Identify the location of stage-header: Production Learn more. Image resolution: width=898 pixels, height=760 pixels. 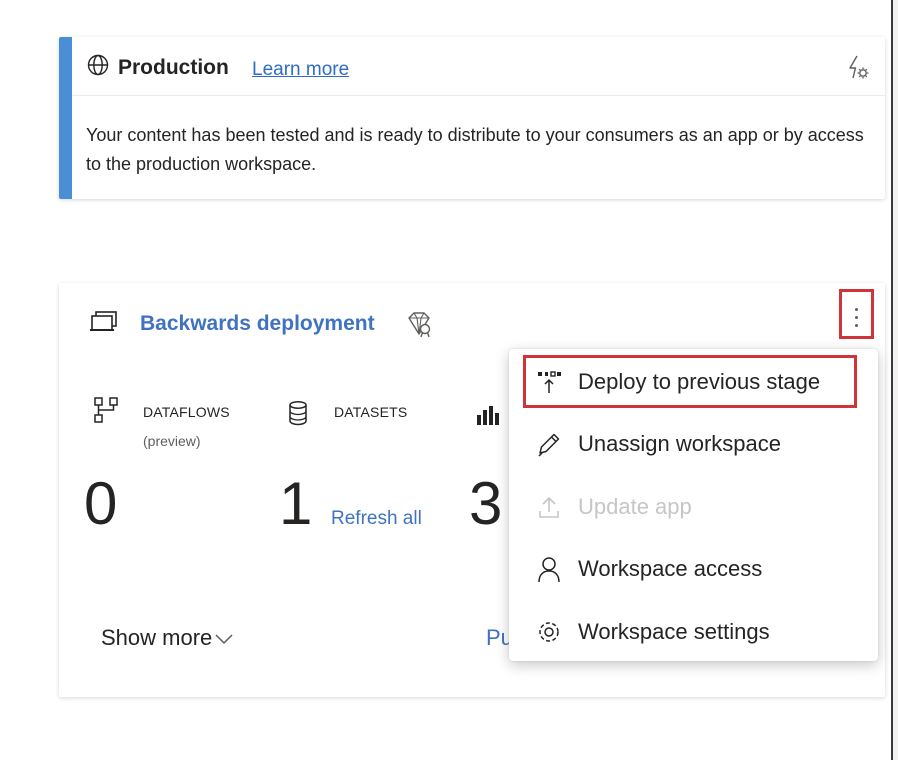
(478, 66).